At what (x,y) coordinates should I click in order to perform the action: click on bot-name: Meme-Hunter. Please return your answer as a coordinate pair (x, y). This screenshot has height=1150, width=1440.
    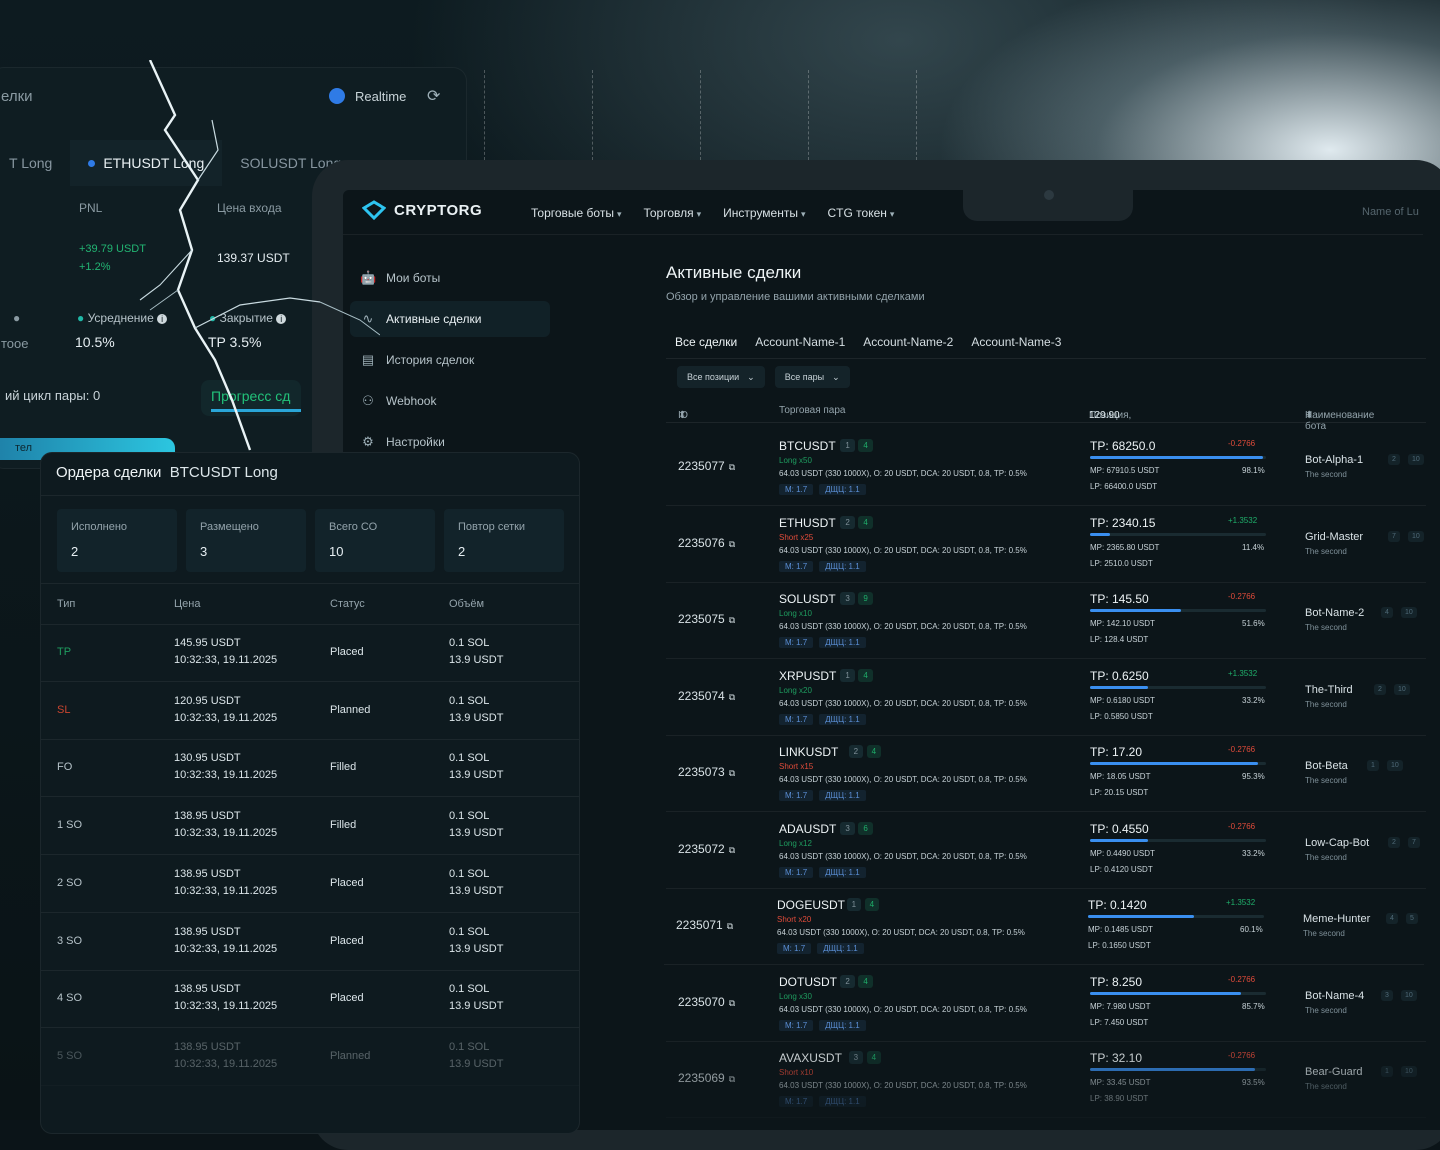
    Looking at the image, I should click on (1336, 919).